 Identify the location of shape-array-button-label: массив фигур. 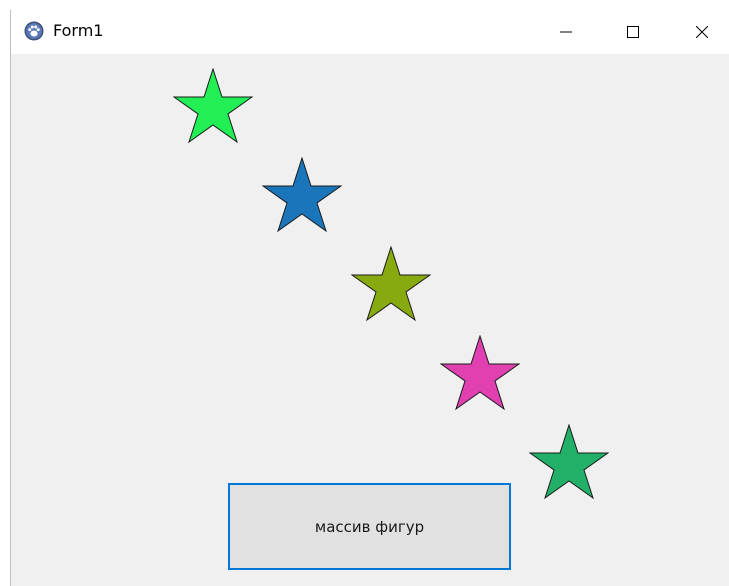
(369, 526).